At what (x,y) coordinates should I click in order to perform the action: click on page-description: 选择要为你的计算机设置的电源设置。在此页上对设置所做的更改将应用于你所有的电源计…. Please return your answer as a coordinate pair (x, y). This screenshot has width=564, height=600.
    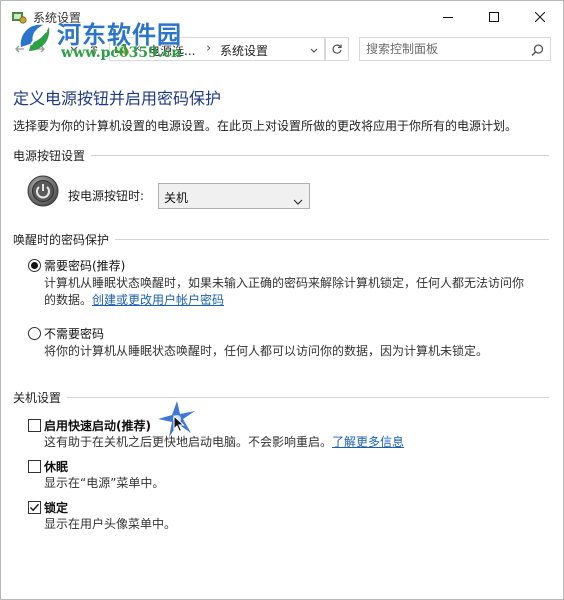
    Looking at the image, I should click on (265, 126).